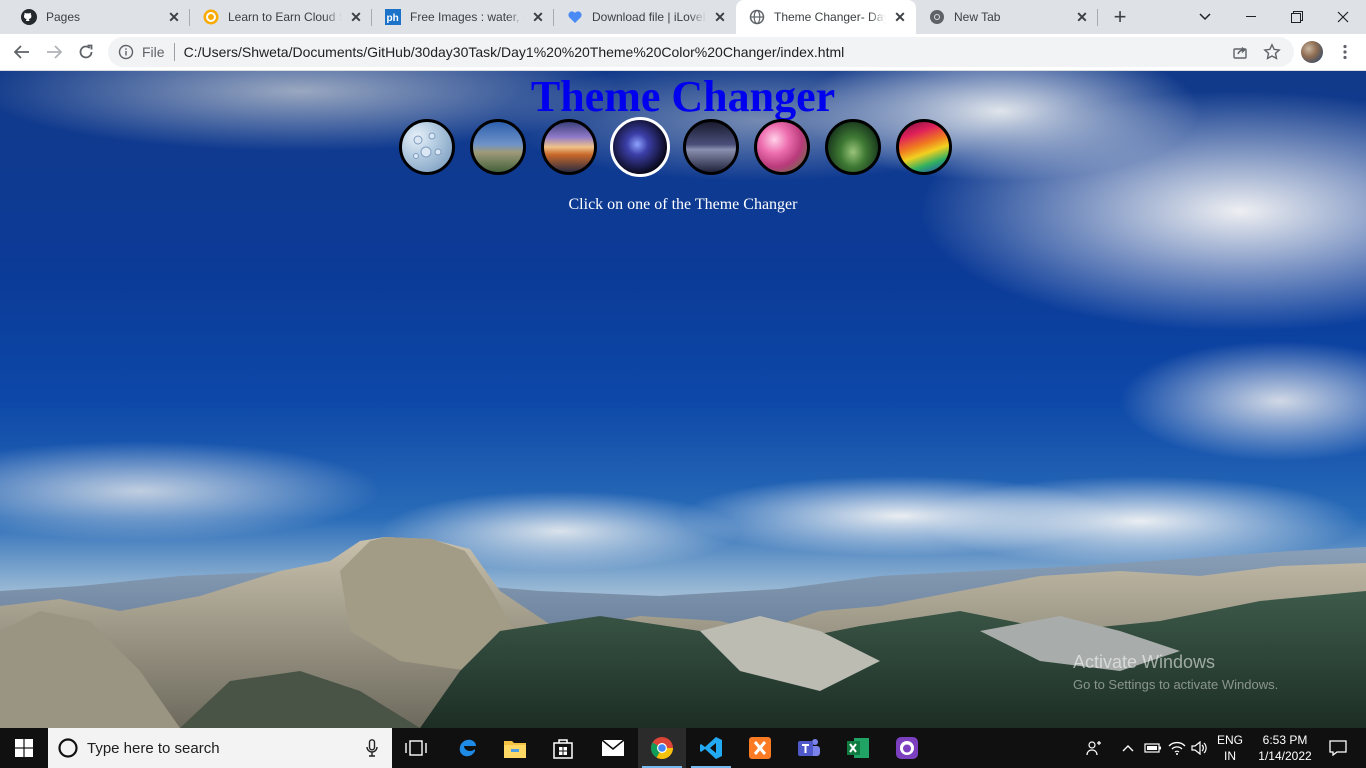 The image size is (1366, 768). I want to click on taskbar-github-desktop, so click(907, 748).